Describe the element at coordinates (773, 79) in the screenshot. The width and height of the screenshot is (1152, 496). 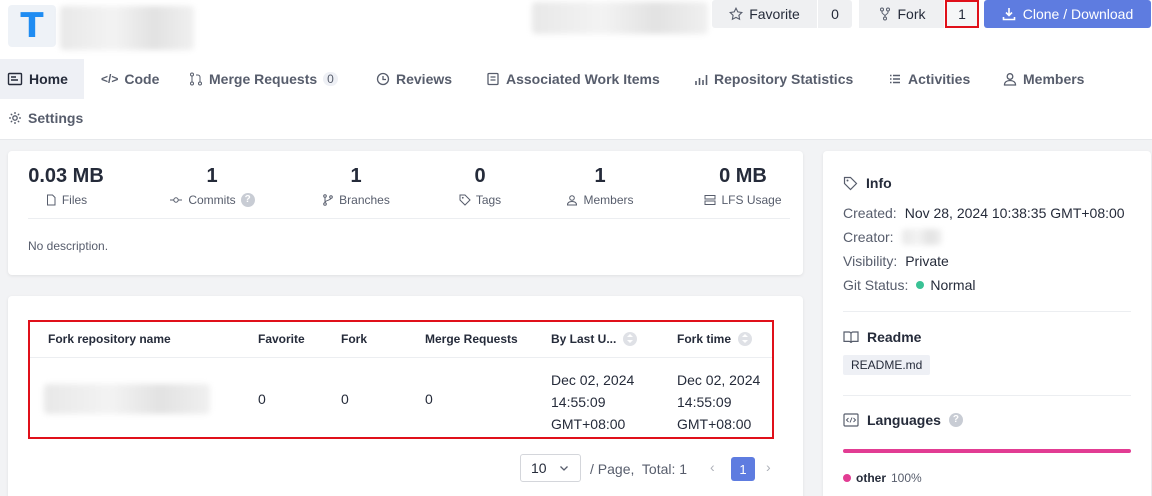
I see `tab-repository-statistics: Repository Statistics` at that location.